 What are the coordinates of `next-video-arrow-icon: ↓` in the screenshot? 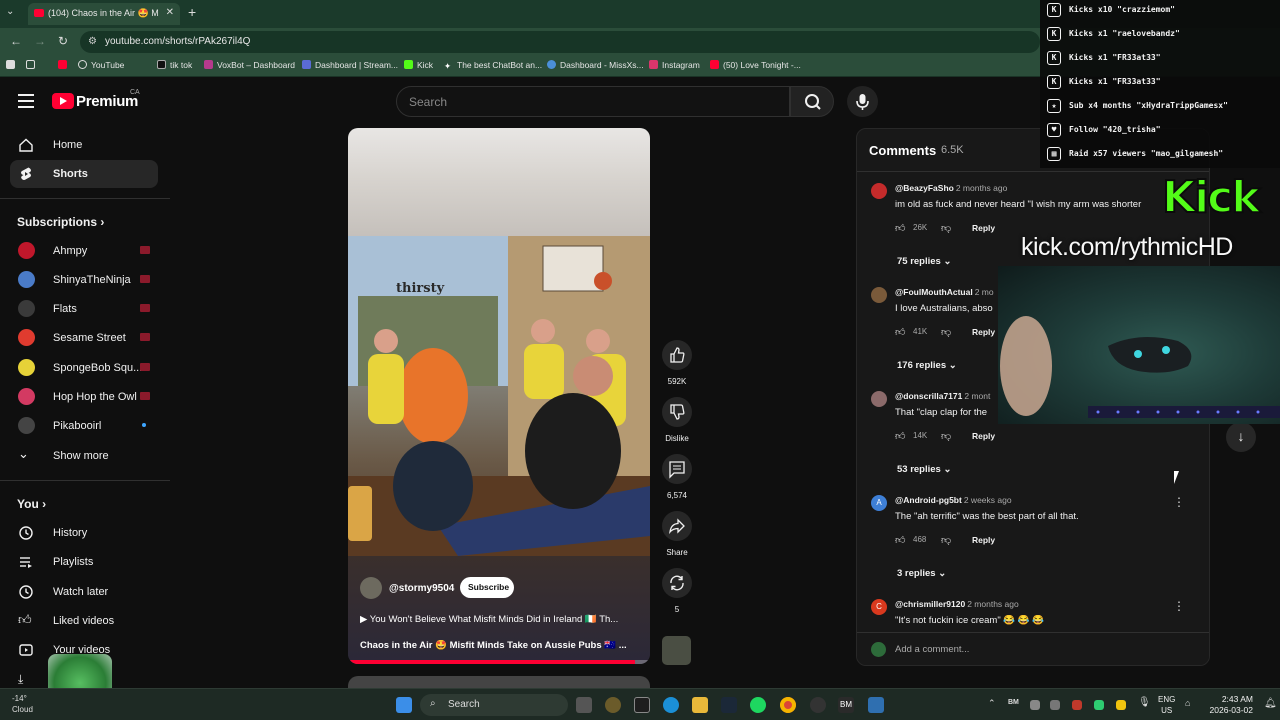 It's located at (1241, 437).